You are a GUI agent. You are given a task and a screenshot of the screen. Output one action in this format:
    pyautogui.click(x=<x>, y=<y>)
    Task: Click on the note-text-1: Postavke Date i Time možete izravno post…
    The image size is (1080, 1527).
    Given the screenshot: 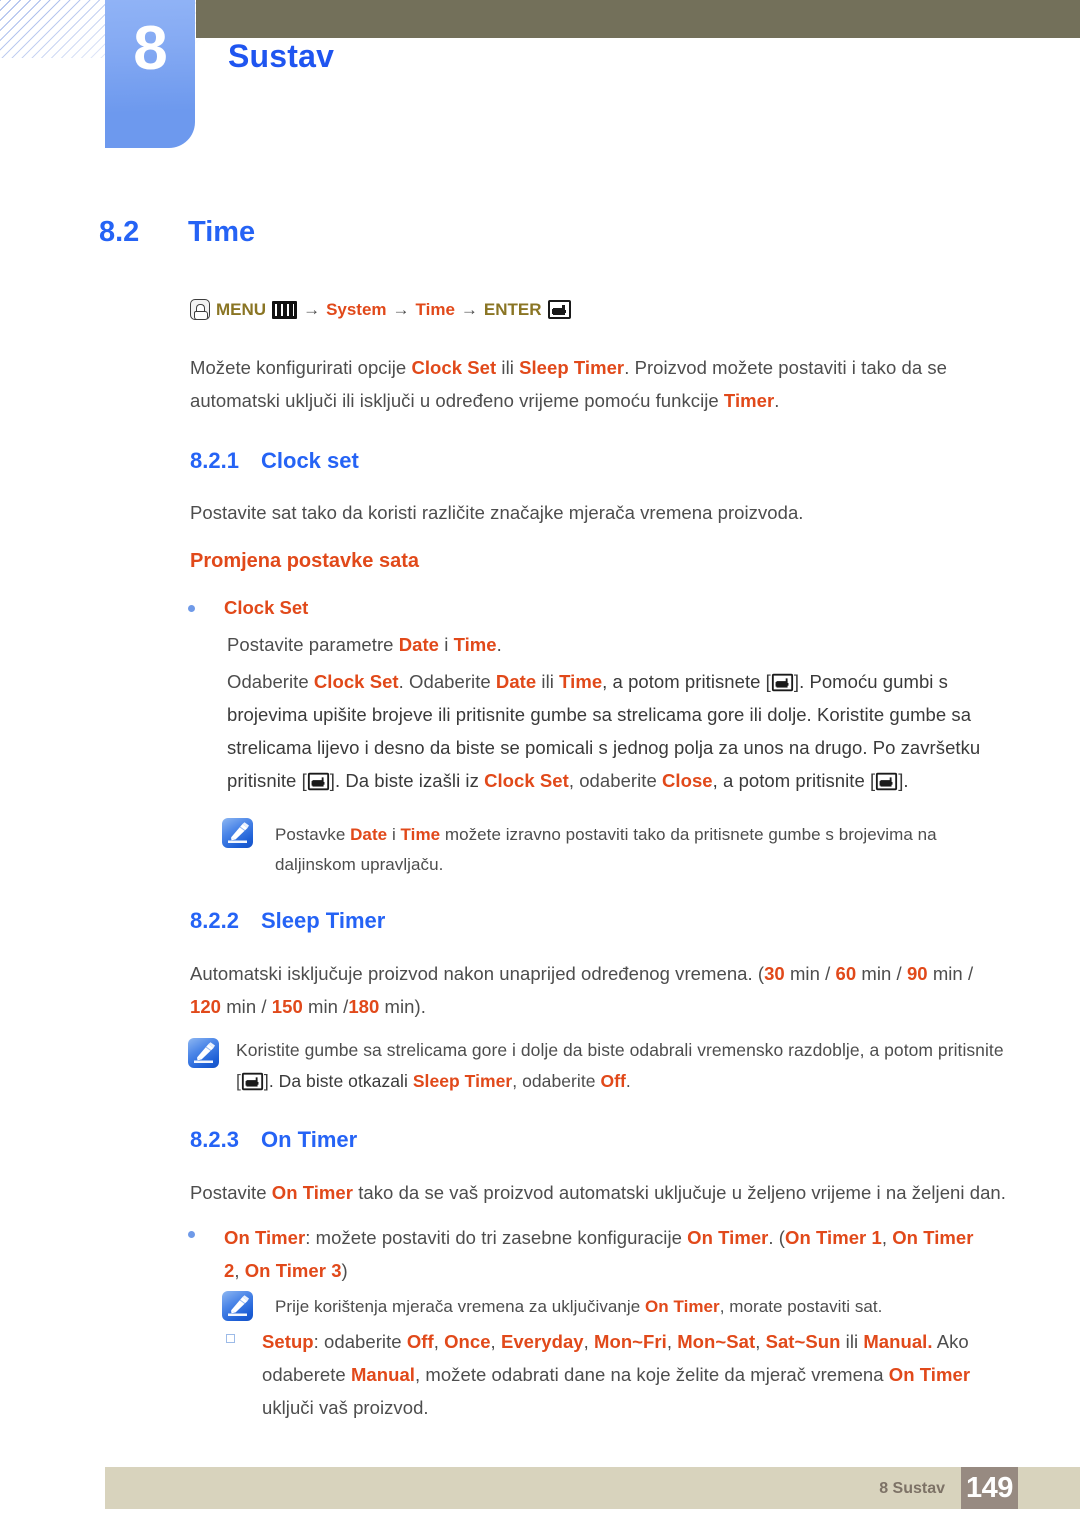 What is the action you would take?
    pyautogui.click(x=641, y=850)
    